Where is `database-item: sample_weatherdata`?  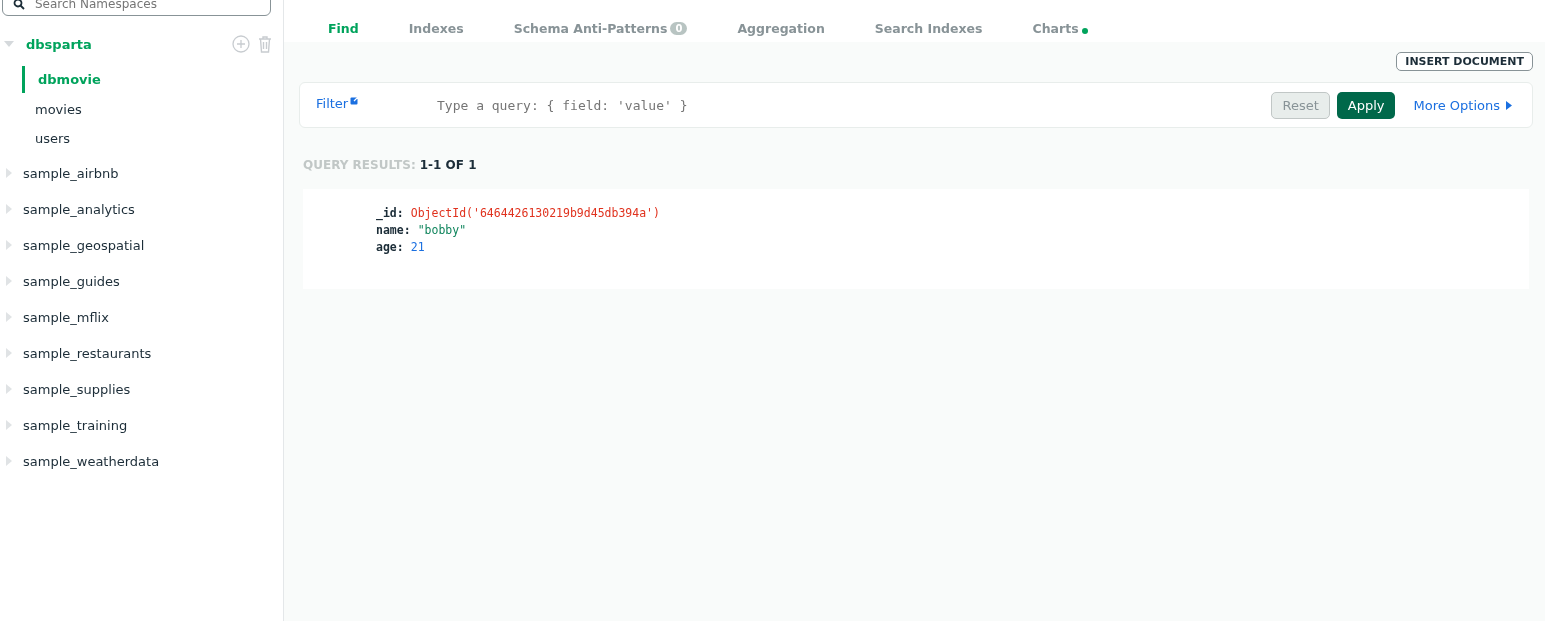 database-item: sample_weatherdata is located at coordinates (91, 461).